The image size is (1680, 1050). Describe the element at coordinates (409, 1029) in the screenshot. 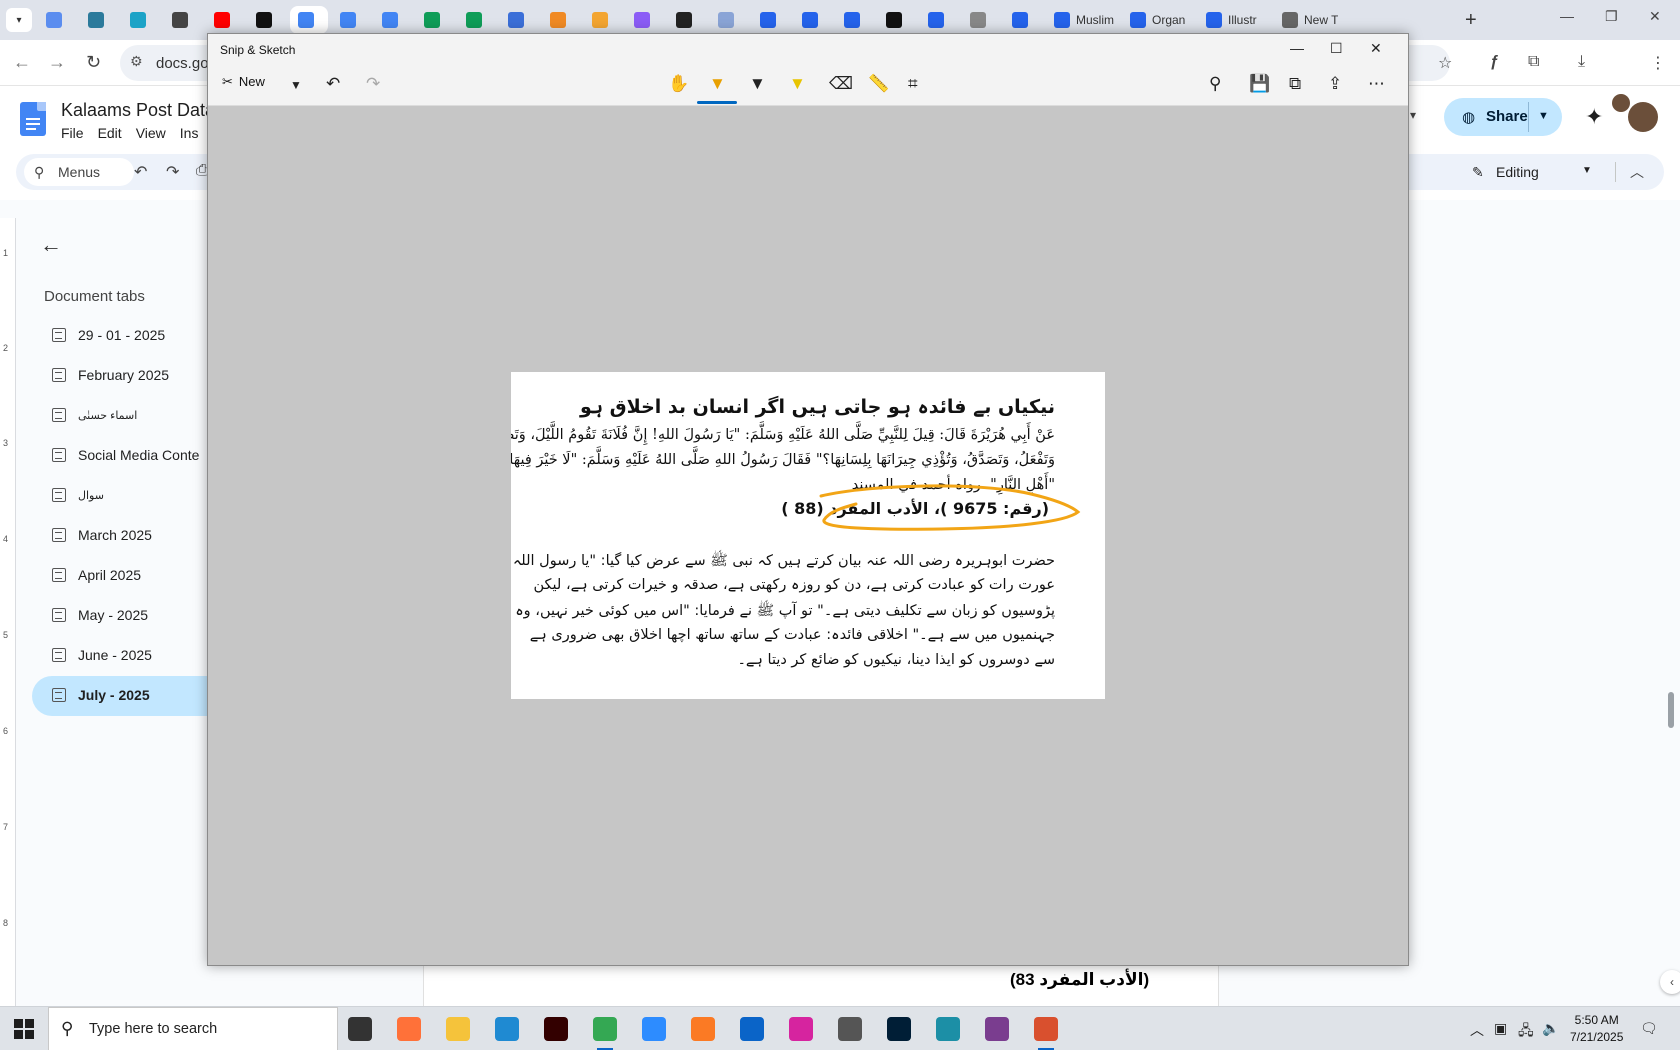

I see `taskbar-firefox-icon` at that location.